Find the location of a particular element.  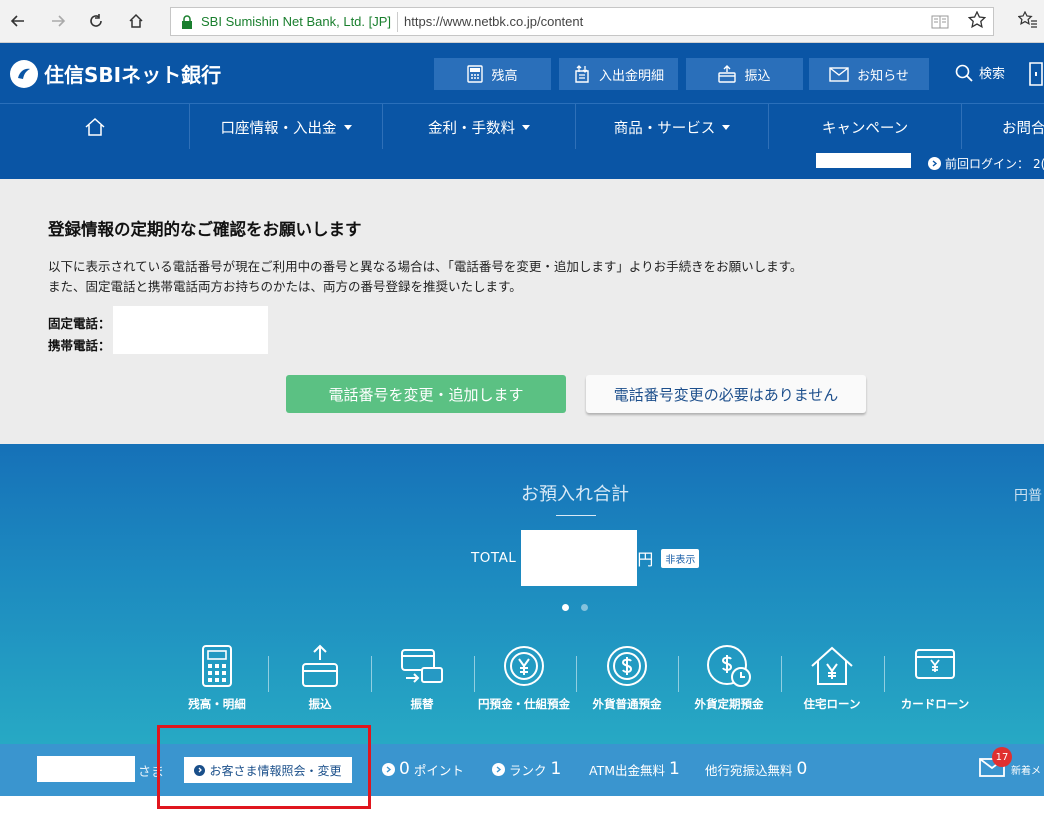

transfer-free-count: 他行宛振込無料 0 is located at coordinates (756, 769).